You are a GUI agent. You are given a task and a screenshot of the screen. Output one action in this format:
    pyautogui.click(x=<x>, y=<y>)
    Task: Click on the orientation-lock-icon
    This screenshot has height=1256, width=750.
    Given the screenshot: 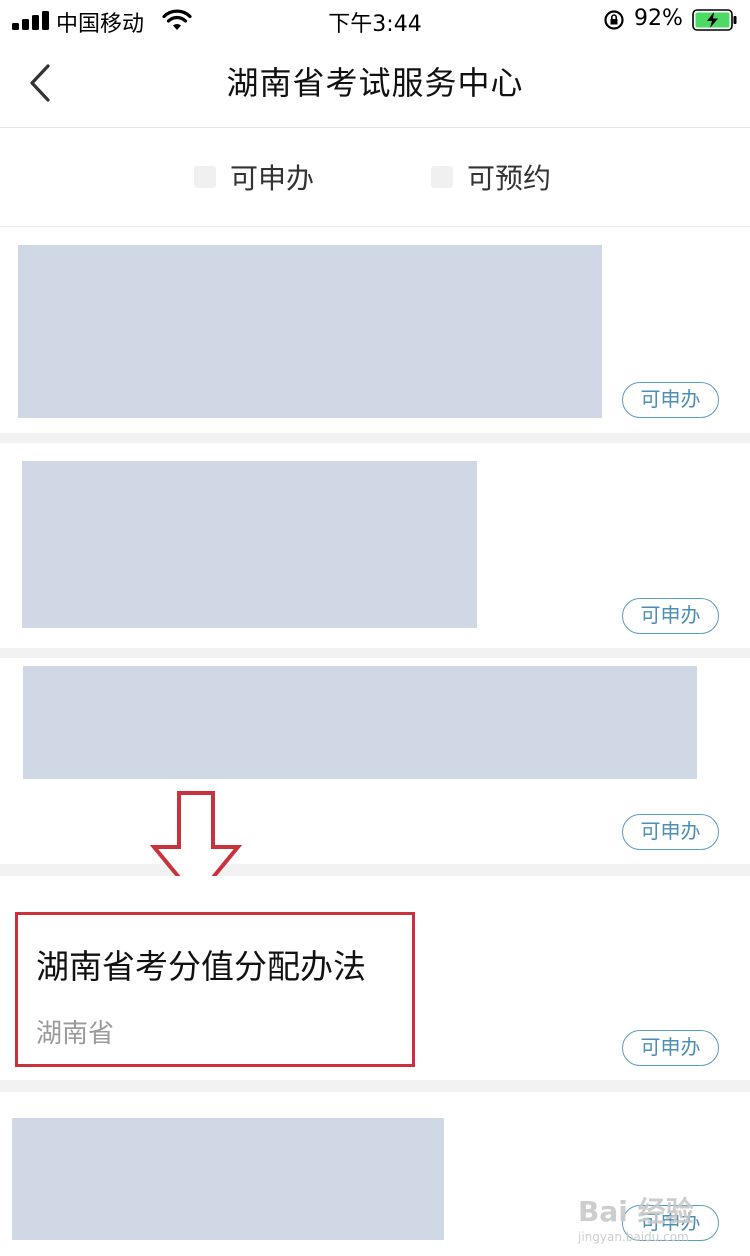 What is the action you would take?
    pyautogui.click(x=614, y=20)
    